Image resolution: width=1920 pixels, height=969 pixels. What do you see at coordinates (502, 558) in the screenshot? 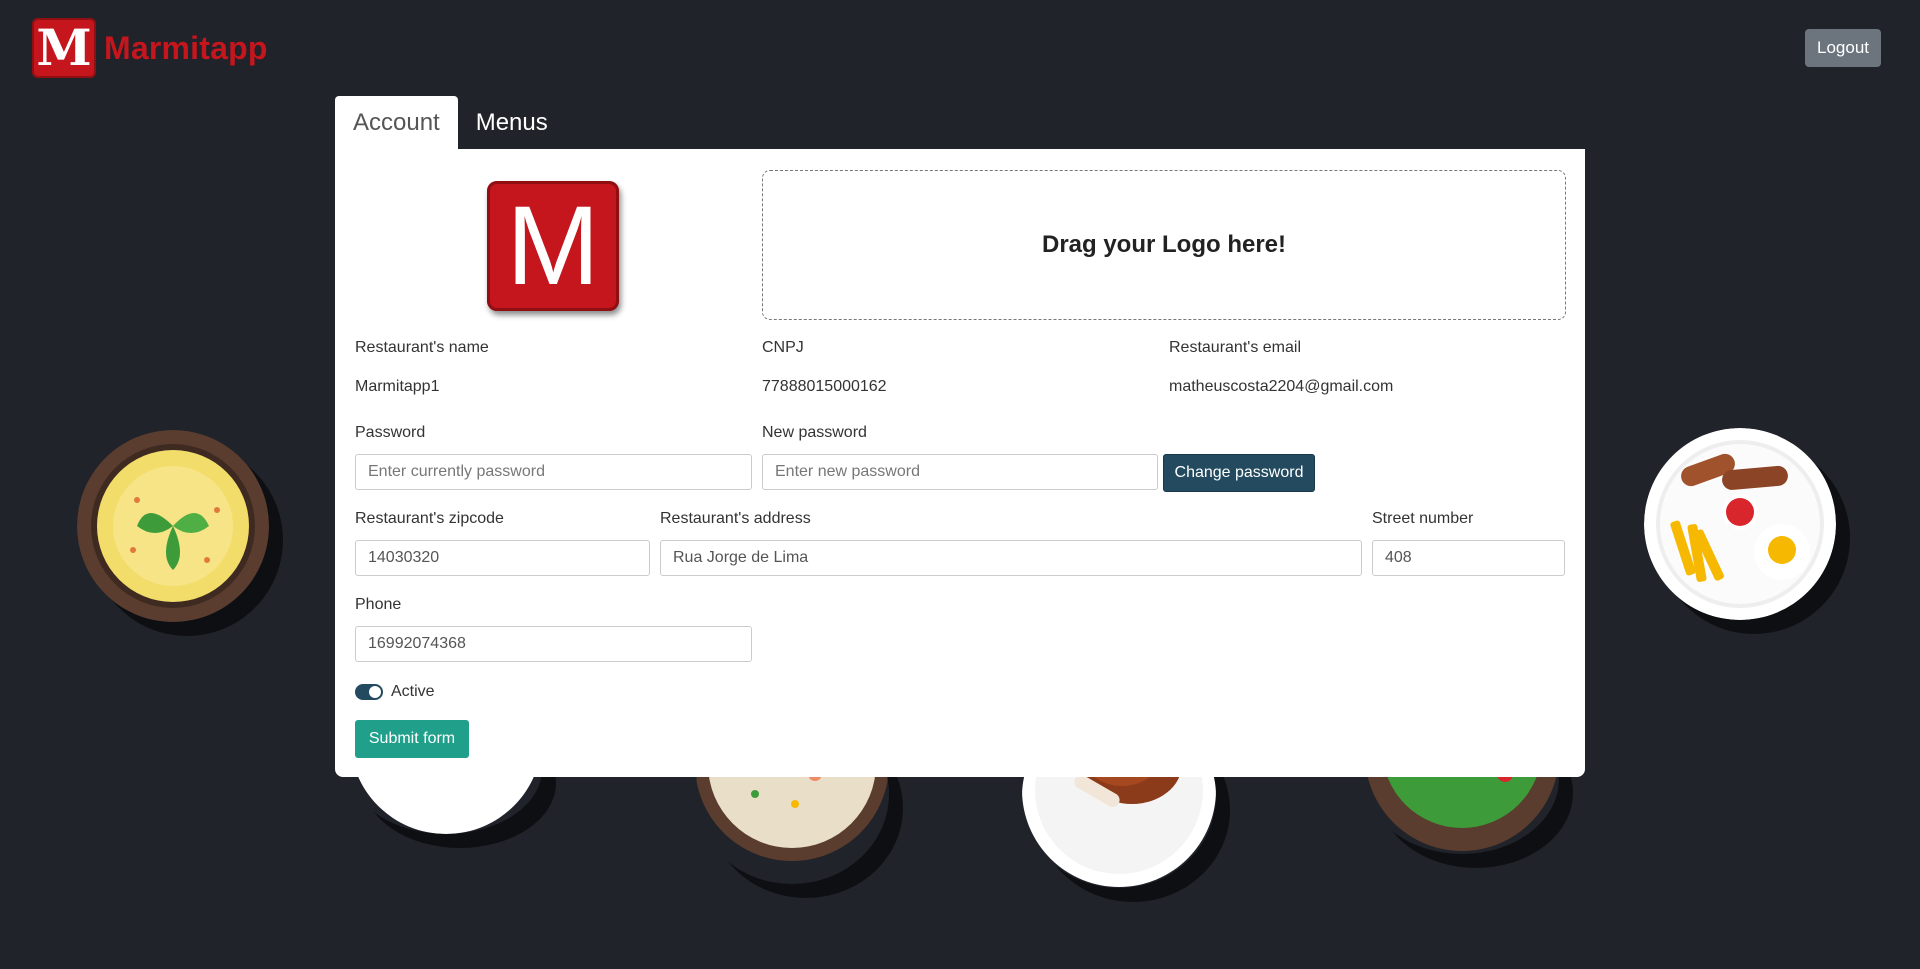
I see `zipcode-input` at bounding box center [502, 558].